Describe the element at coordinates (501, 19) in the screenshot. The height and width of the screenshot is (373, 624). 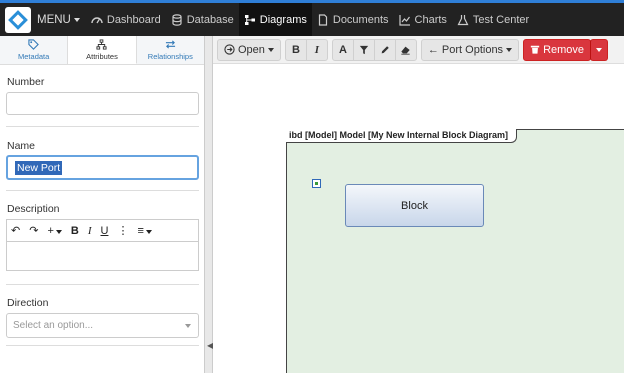
I see `nav-test-center-label: Test Center` at that location.